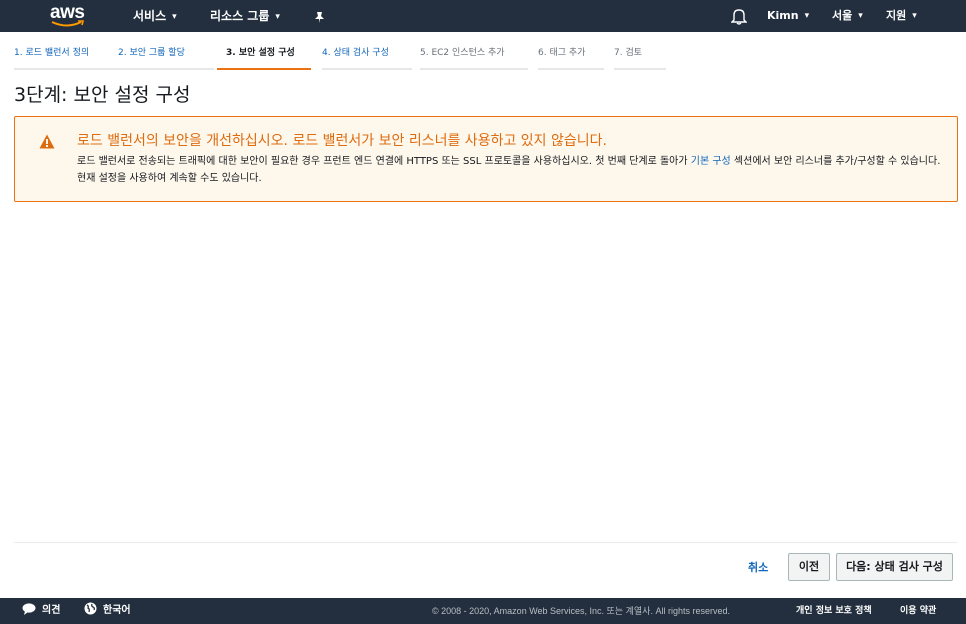  Describe the element at coordinates (41, 611) in the screenshot. I see `feedback-button: 의견` at that location.